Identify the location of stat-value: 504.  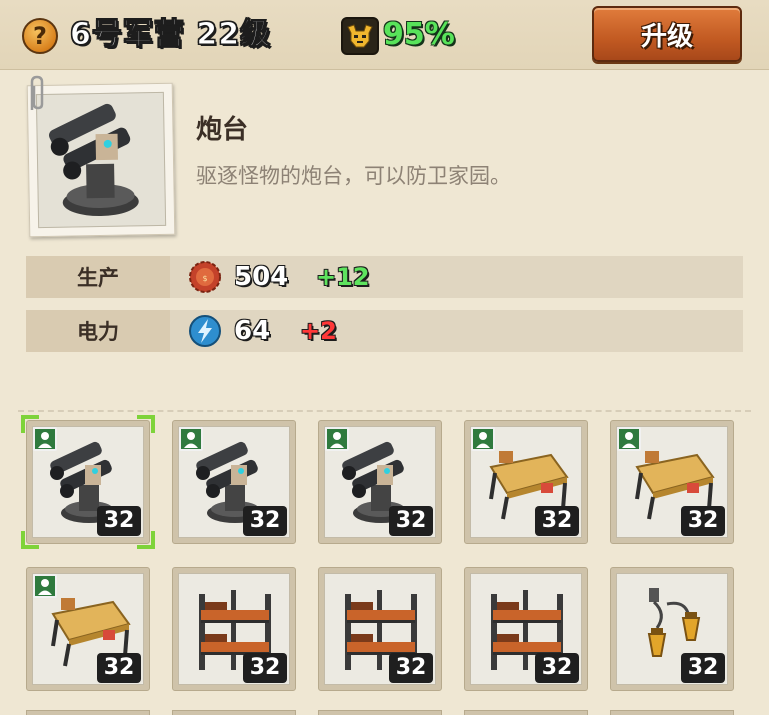
(261, 277).